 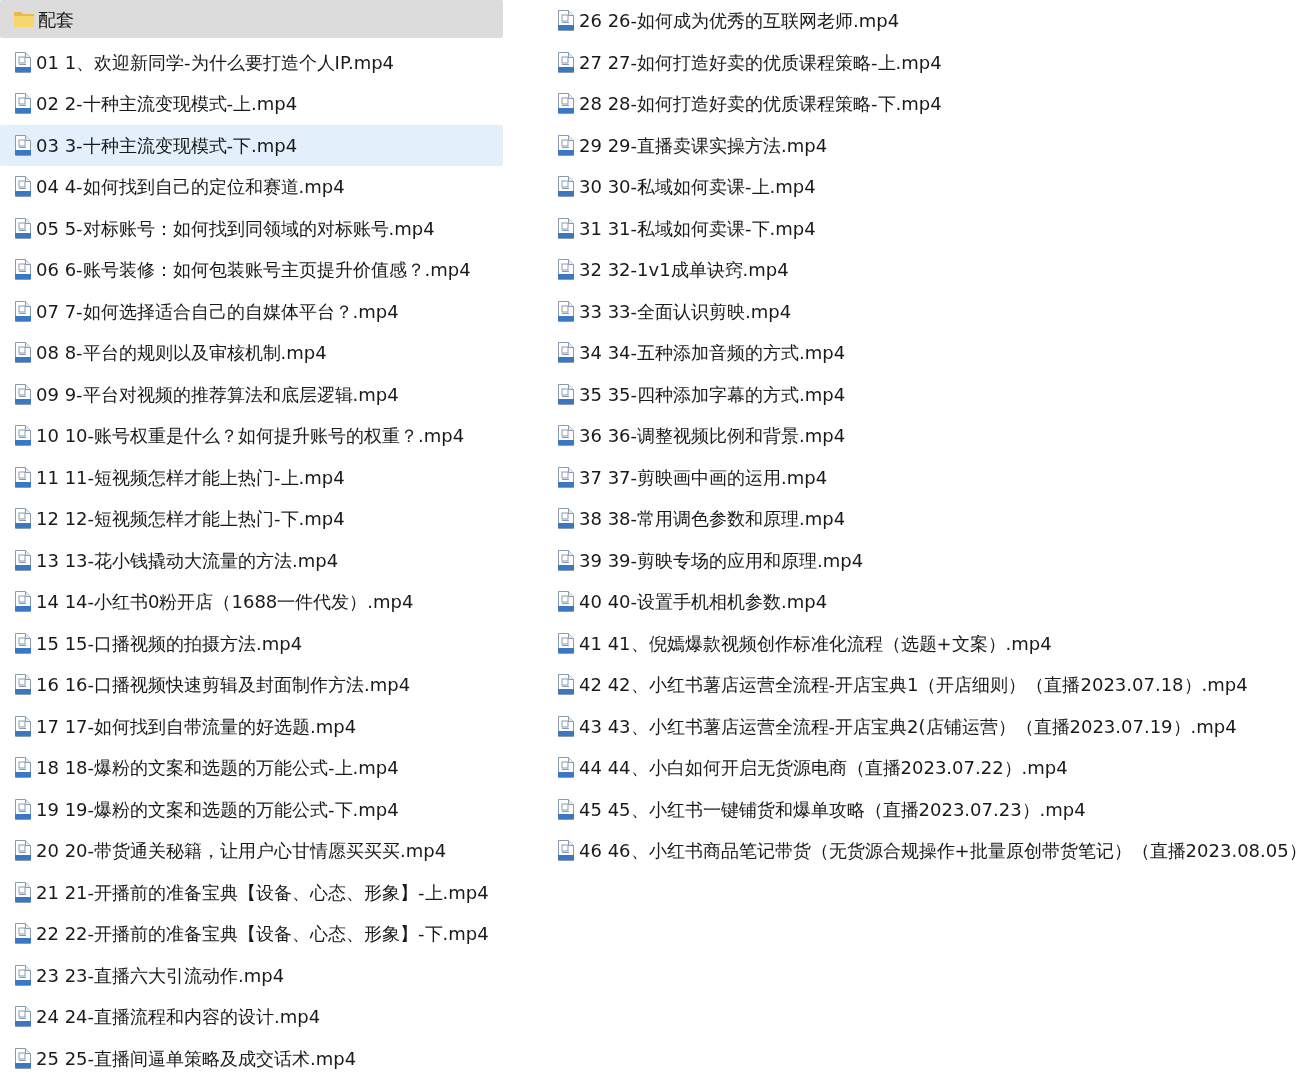 I want to click on file-name: 14 14-小红书0粉开店（1688一件代发）.mp4, so click(x=225, y=602).